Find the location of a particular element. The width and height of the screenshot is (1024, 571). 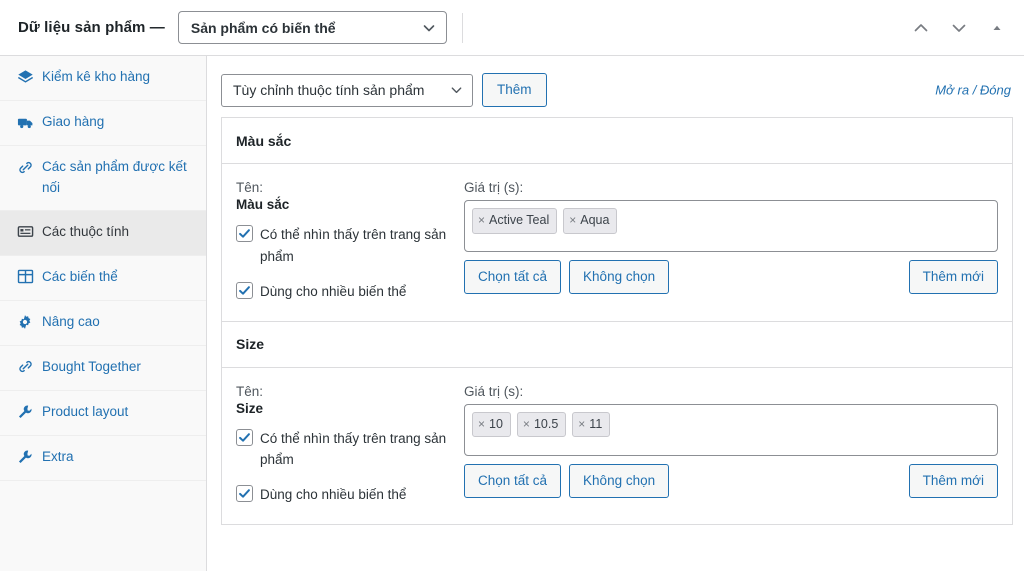

value-tag-label: Active Teal is located at coordinates (519, 220).